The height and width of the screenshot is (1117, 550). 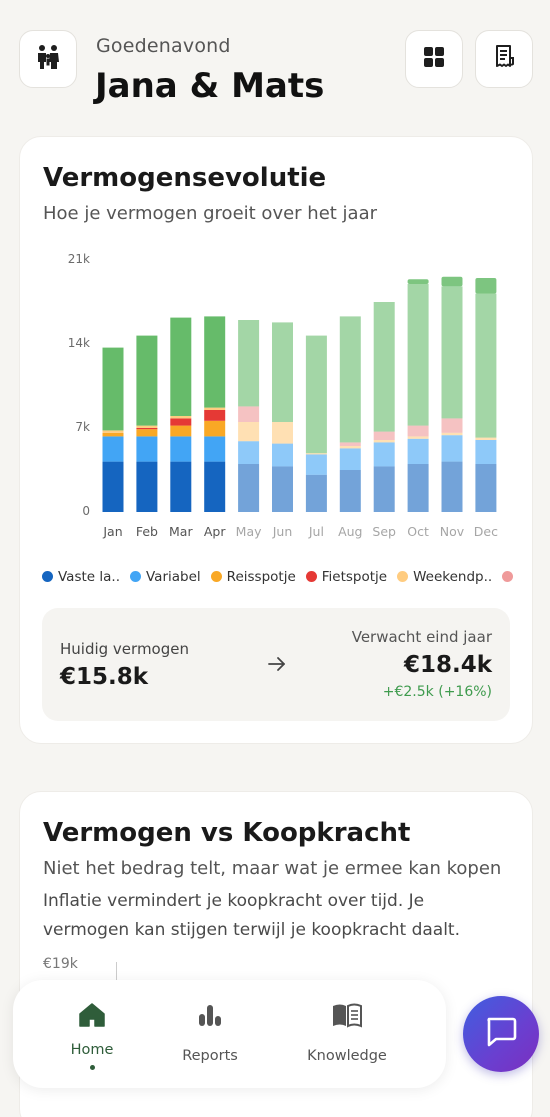 I want to click on nav-item-reports: Reports, so click(x=210, y=1033).